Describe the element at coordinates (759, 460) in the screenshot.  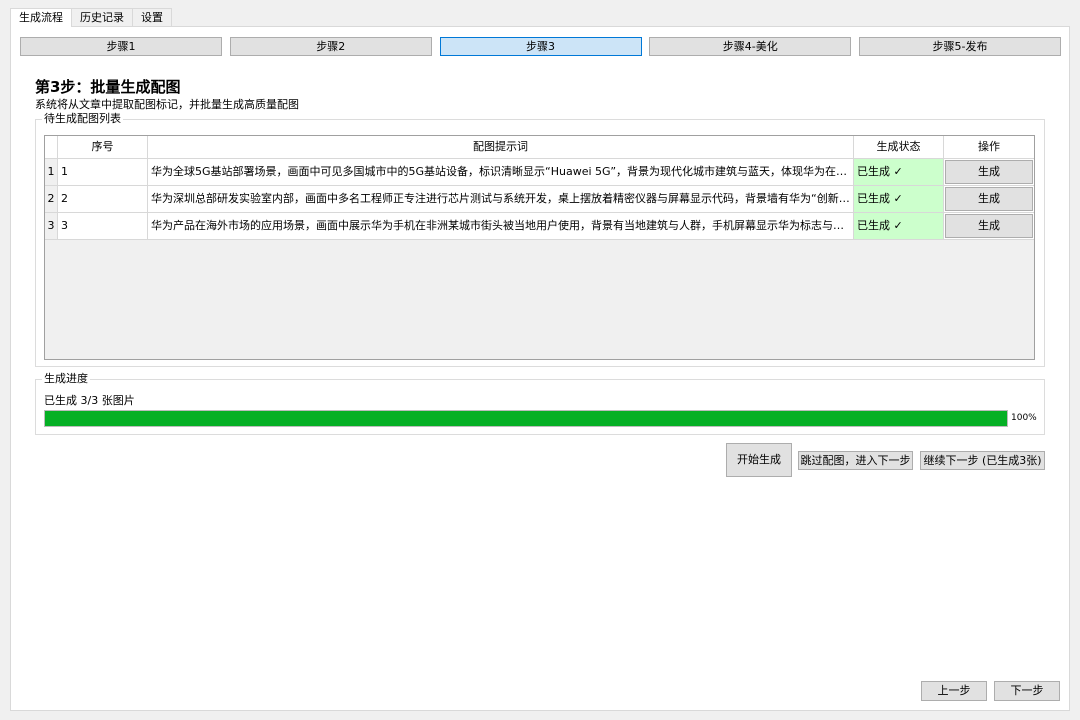
I see `start-generate-button: 开始生成` at that location.